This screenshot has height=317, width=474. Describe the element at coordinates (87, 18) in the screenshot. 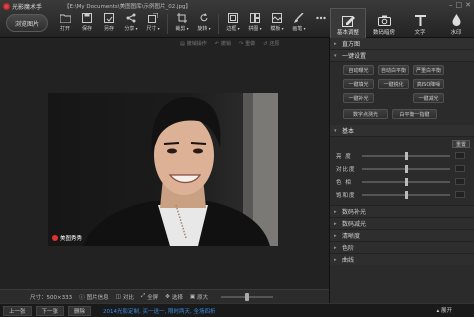

I see `save-icon` at that location.